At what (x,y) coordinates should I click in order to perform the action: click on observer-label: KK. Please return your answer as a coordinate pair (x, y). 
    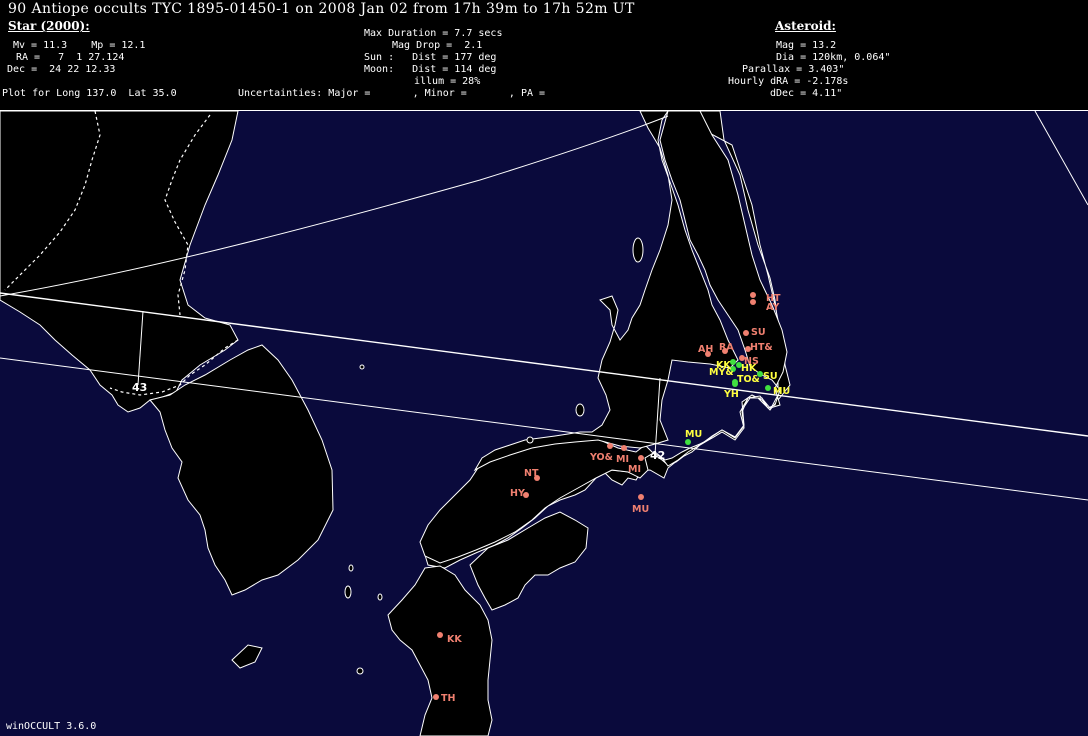
    Looking at the image, I should click on (454, 639).